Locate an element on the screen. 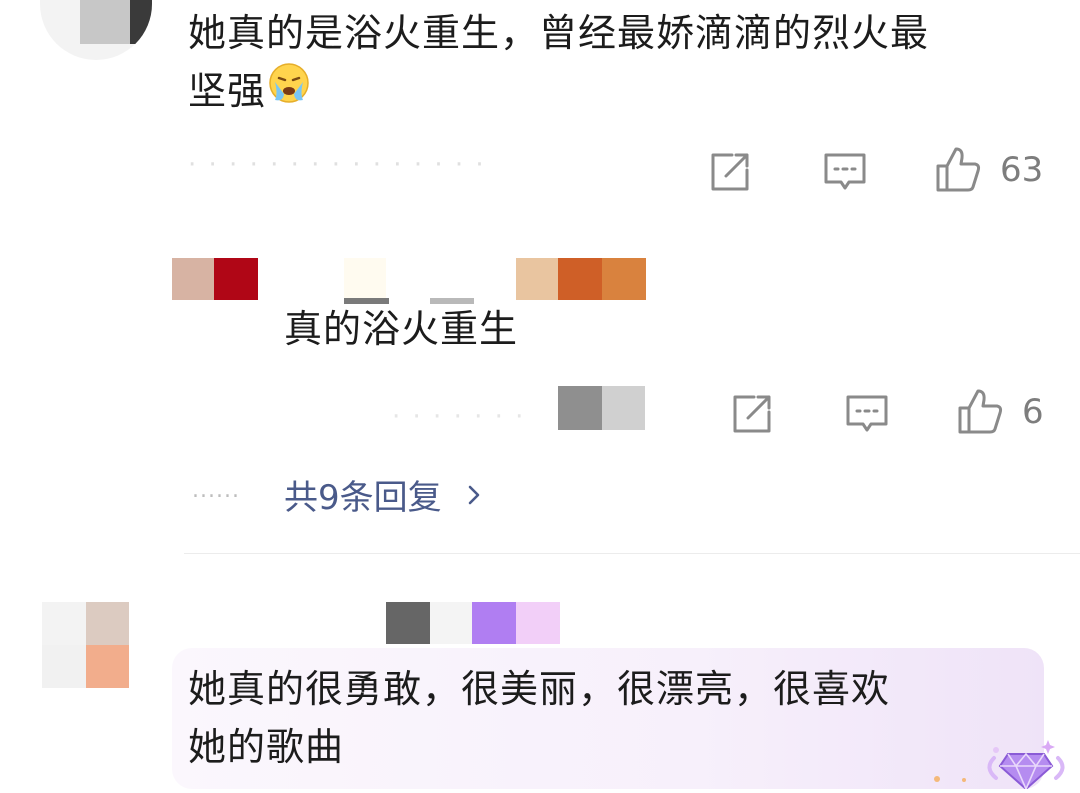 The image size is (1080, 793). reply-header-obscured is located at coordinates (409, 279).